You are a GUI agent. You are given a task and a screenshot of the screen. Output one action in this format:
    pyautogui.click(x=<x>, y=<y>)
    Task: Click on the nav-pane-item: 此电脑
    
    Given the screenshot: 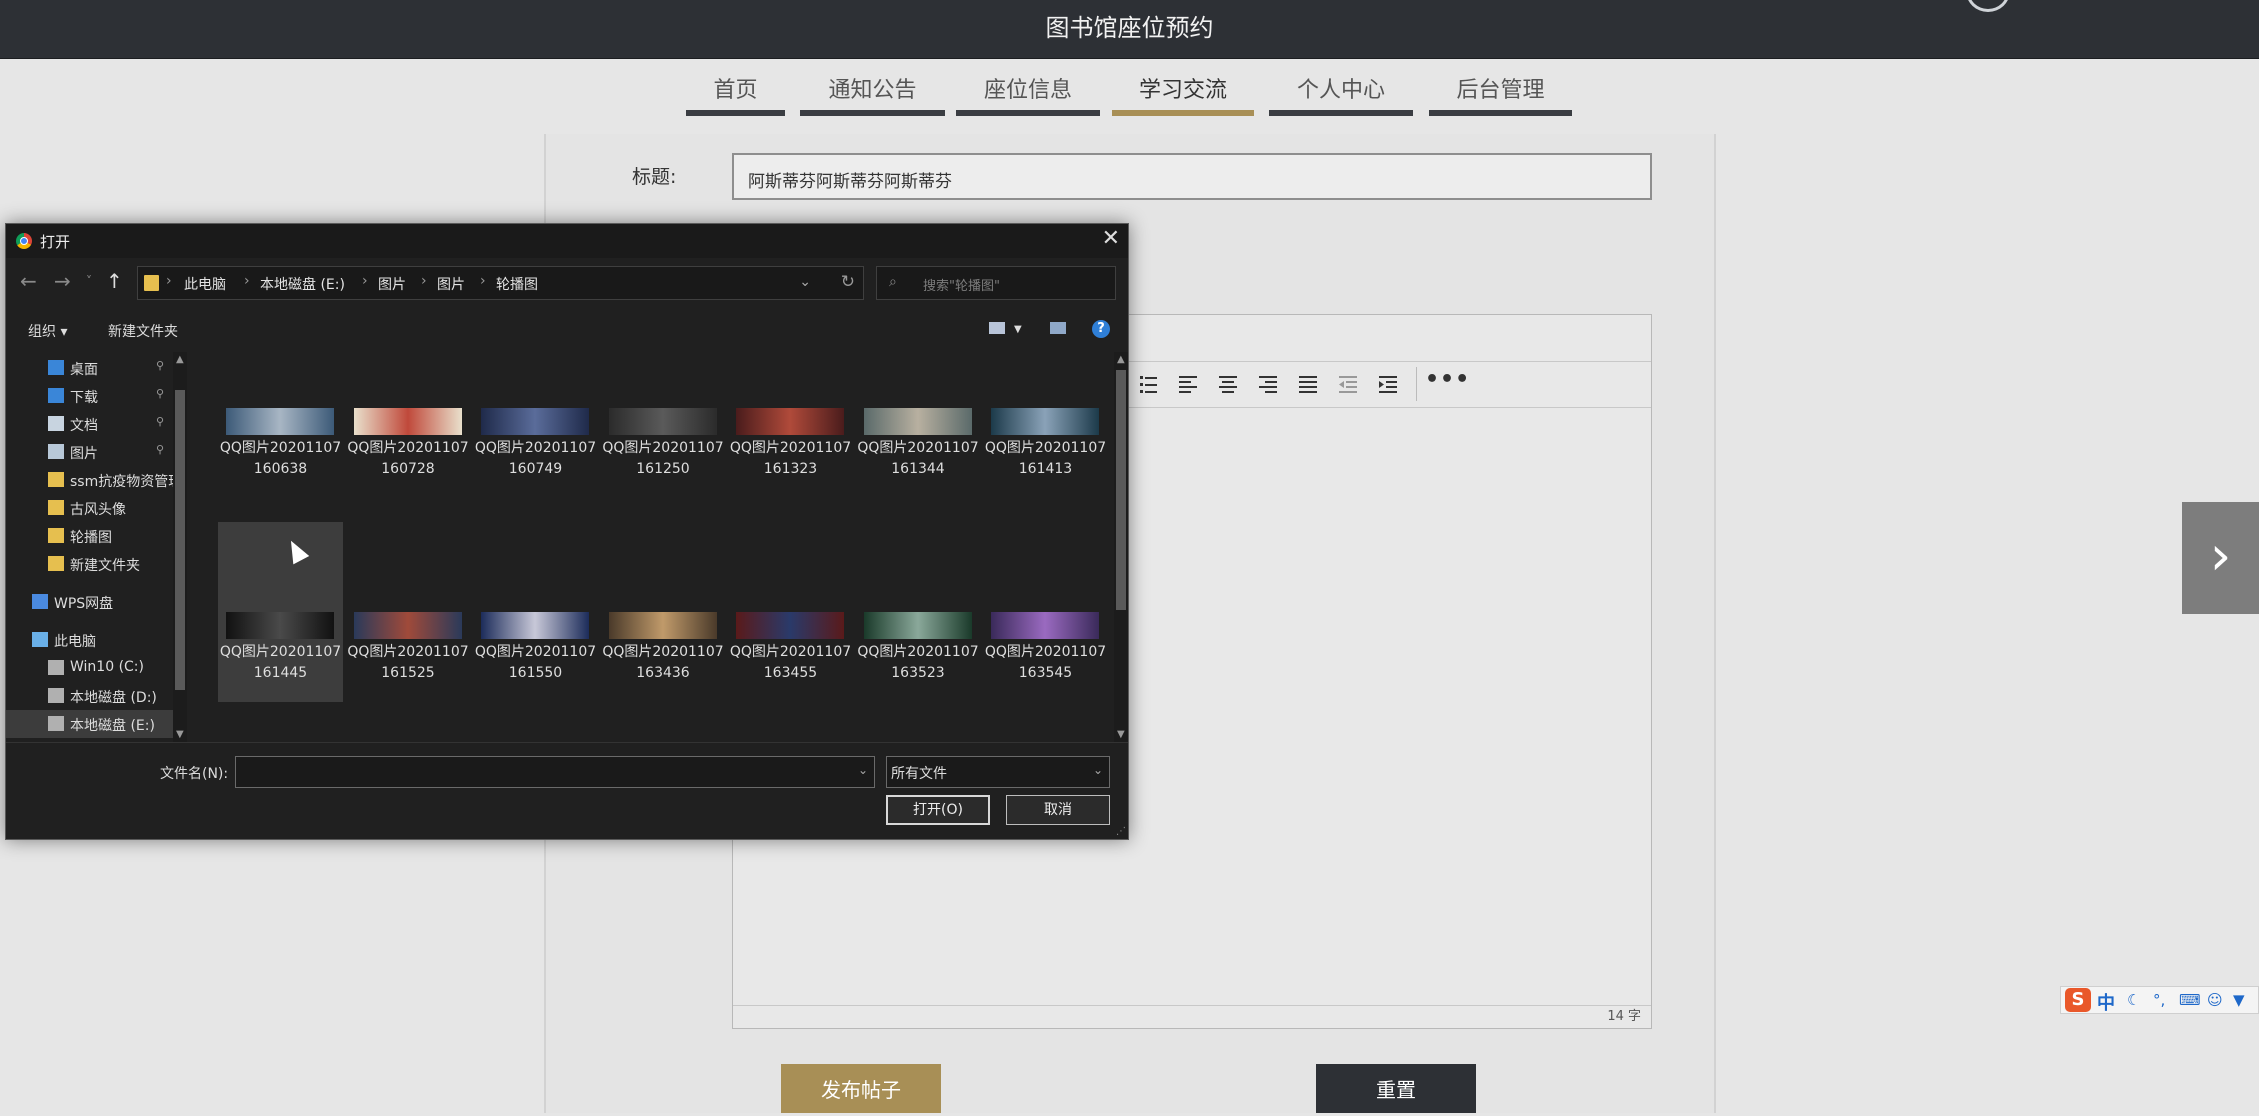 What is the action you would take?
    pyautogui.click(x=91, y=640)
    